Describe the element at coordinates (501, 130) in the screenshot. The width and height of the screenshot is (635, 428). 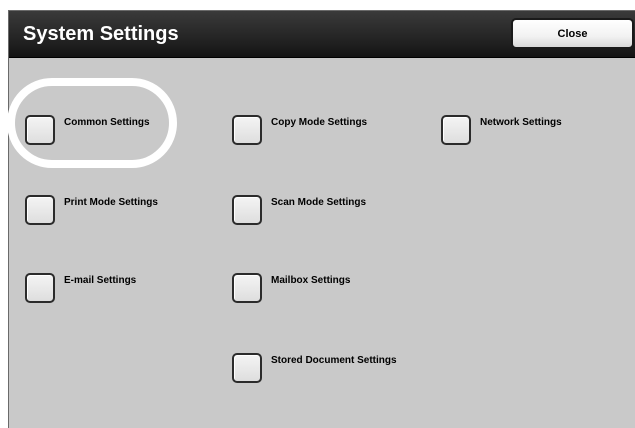
I see `option-network-settings: Network Settings` at that location.